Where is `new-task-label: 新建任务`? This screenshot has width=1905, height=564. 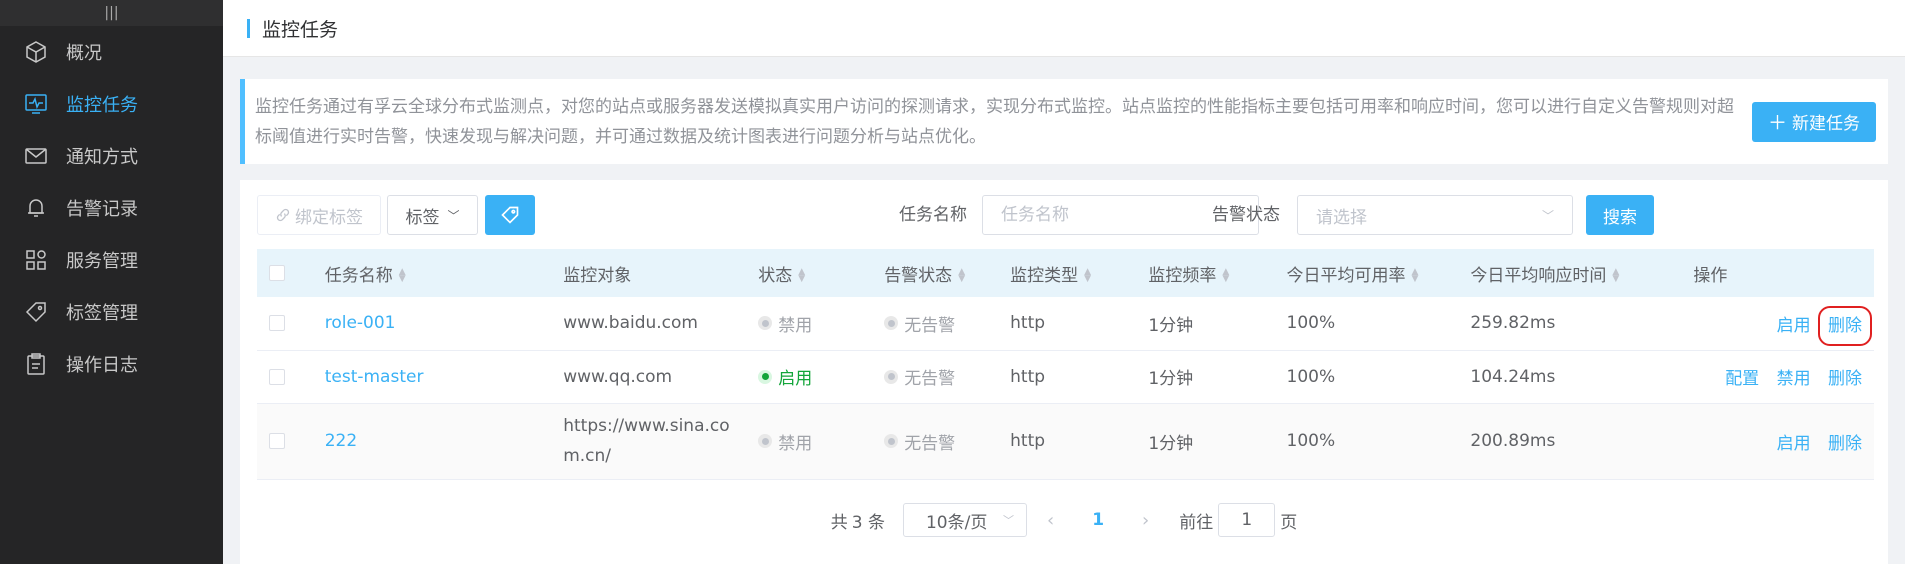
new-task-label: 新建任务 is located at coordinates (1826, 124).